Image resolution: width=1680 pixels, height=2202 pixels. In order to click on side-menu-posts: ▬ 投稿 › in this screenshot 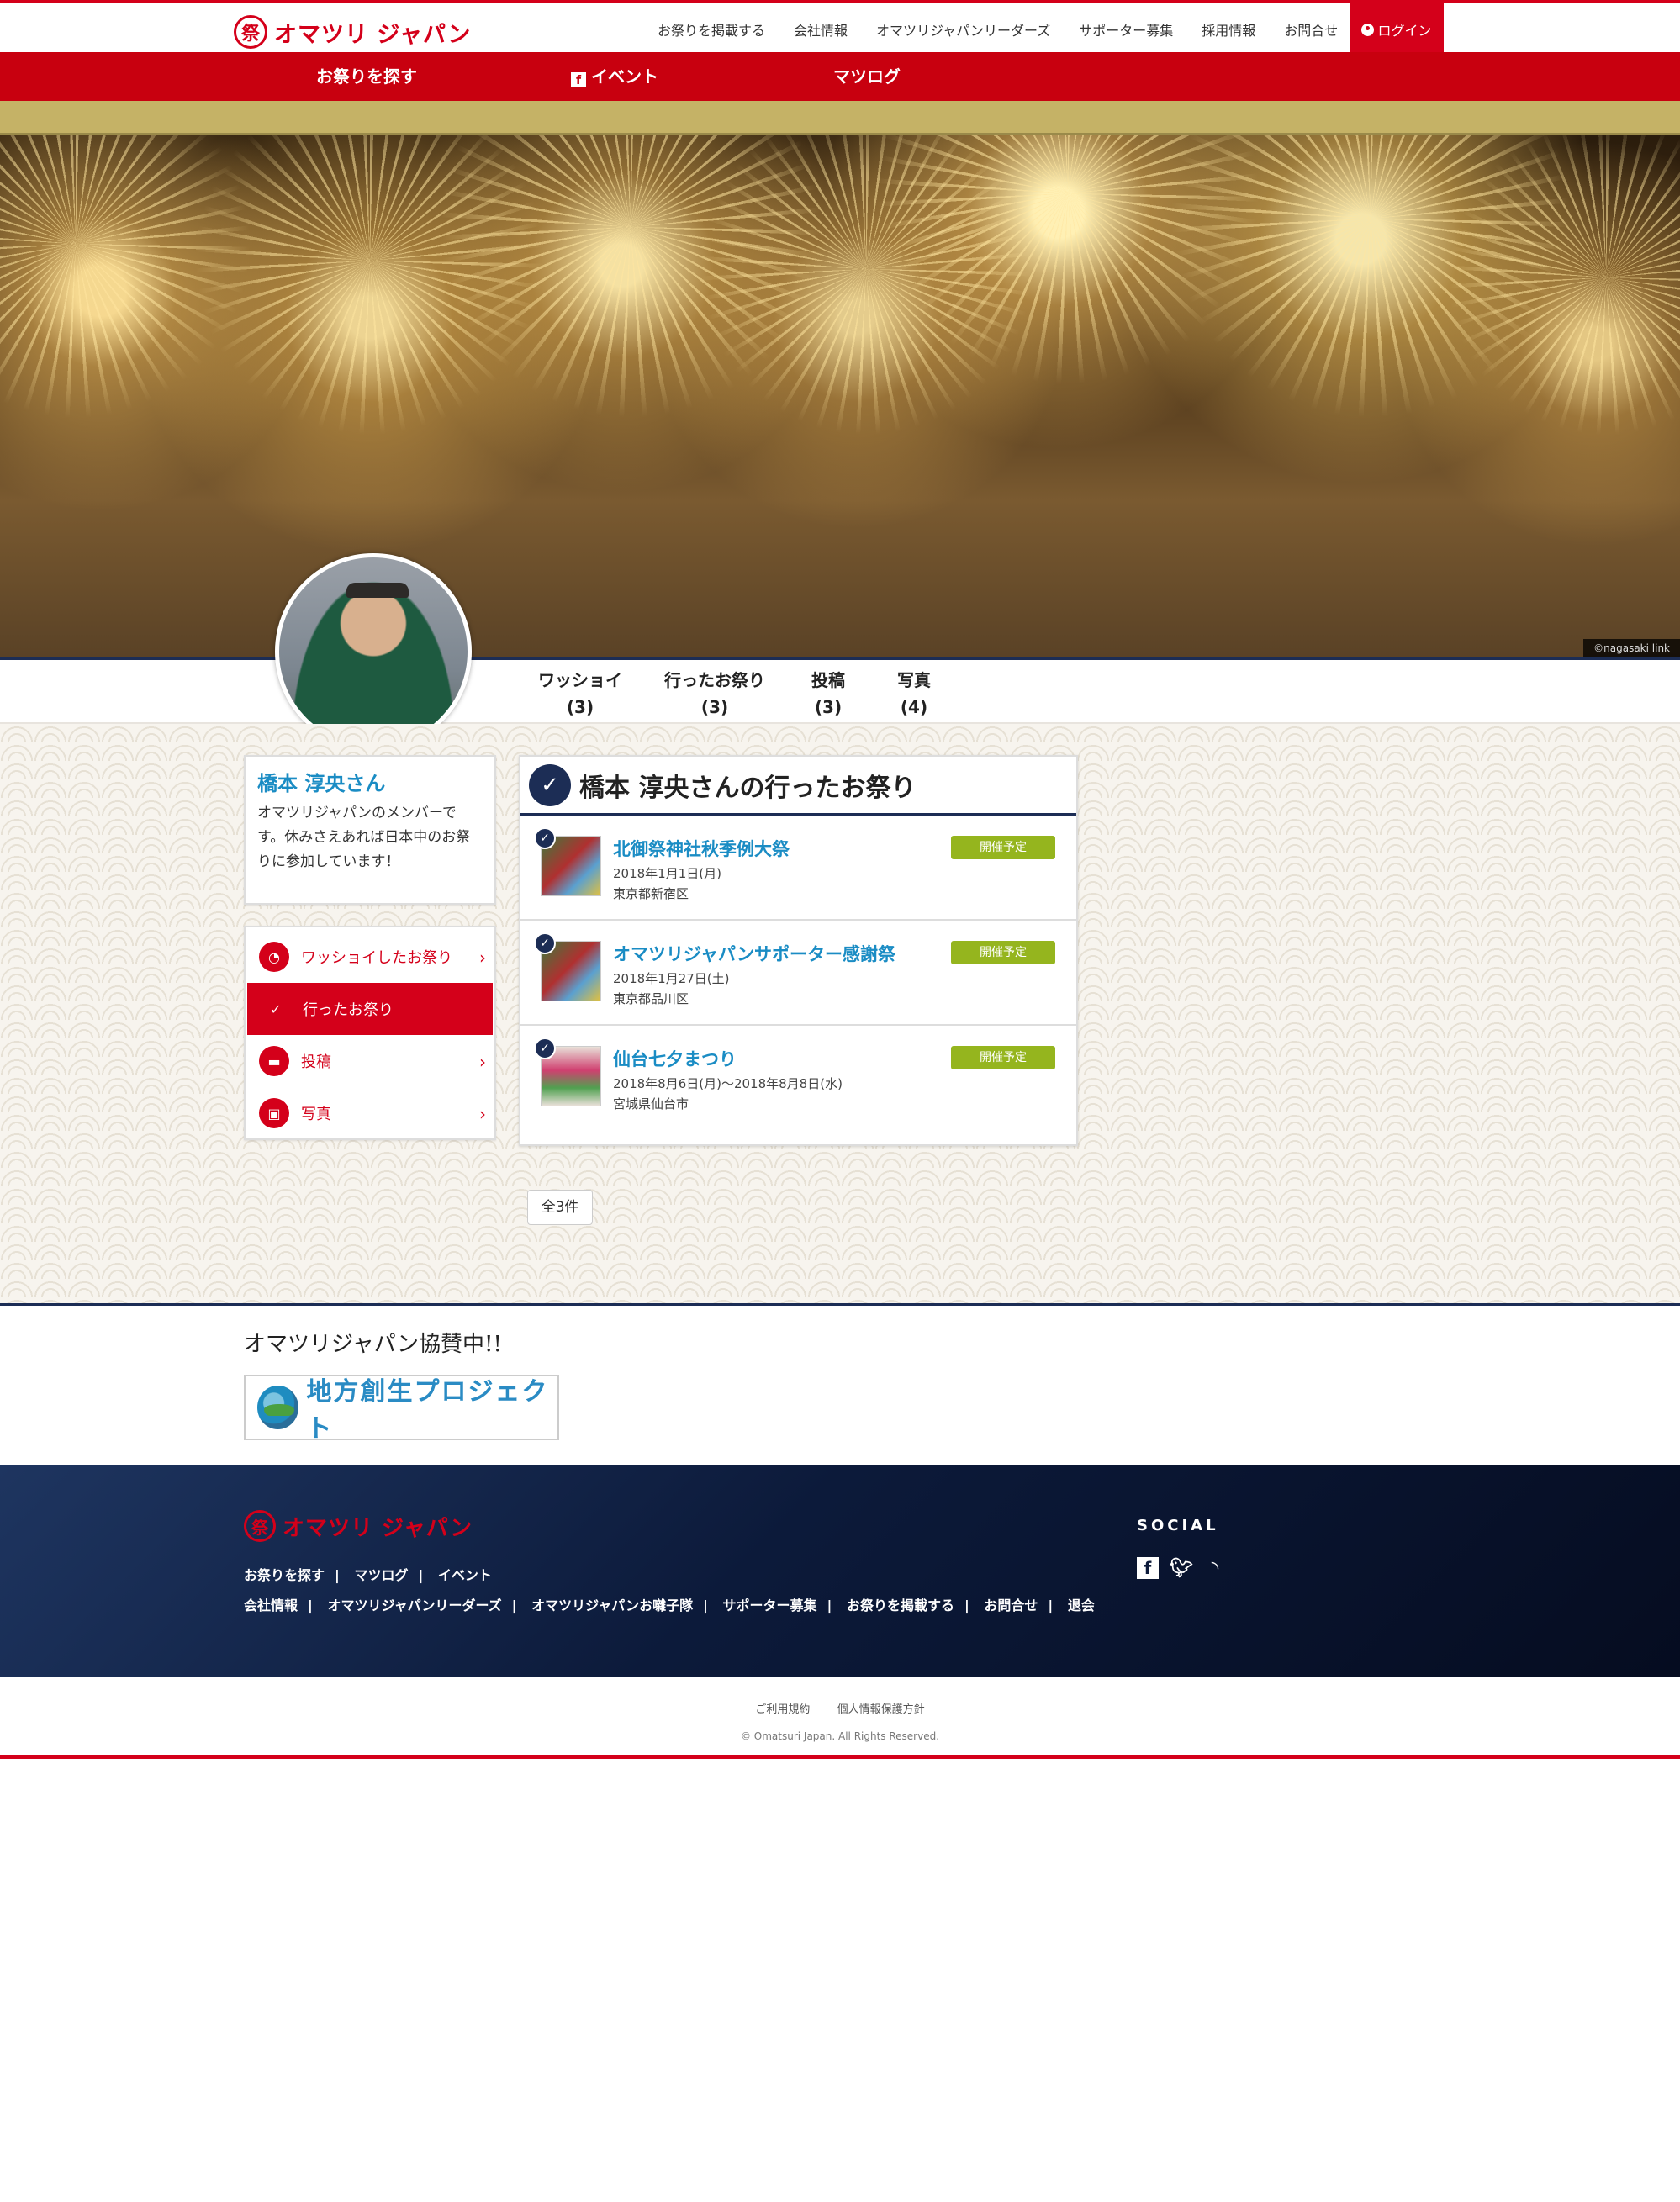, I will do `click(370, 1061)`.